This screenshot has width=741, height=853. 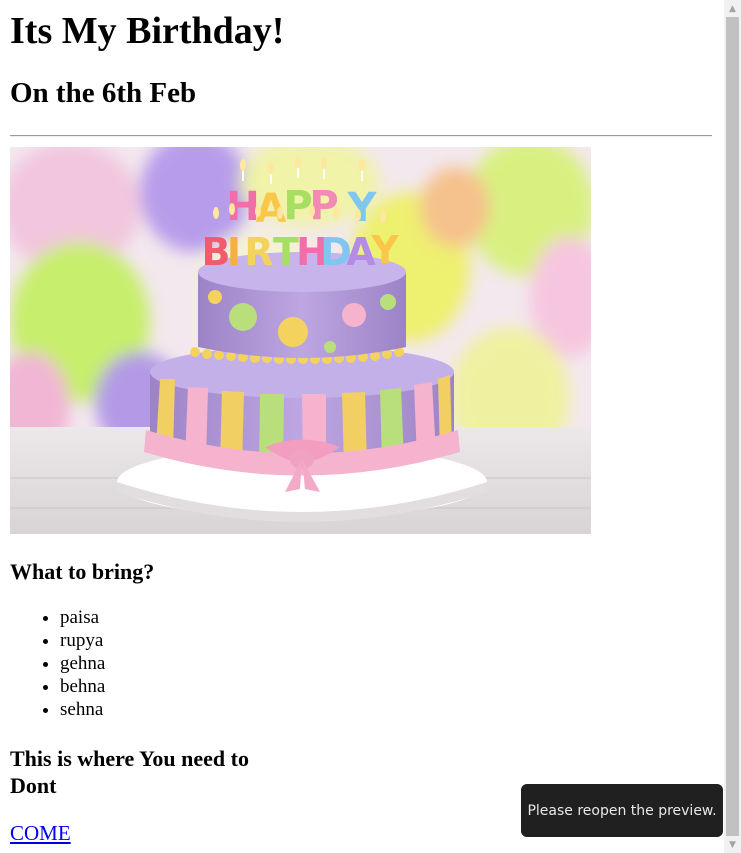 What do you see at coordinates (386, 686) in the screenshot?
I see `list-item: behna` at bounding box center [386, 686].